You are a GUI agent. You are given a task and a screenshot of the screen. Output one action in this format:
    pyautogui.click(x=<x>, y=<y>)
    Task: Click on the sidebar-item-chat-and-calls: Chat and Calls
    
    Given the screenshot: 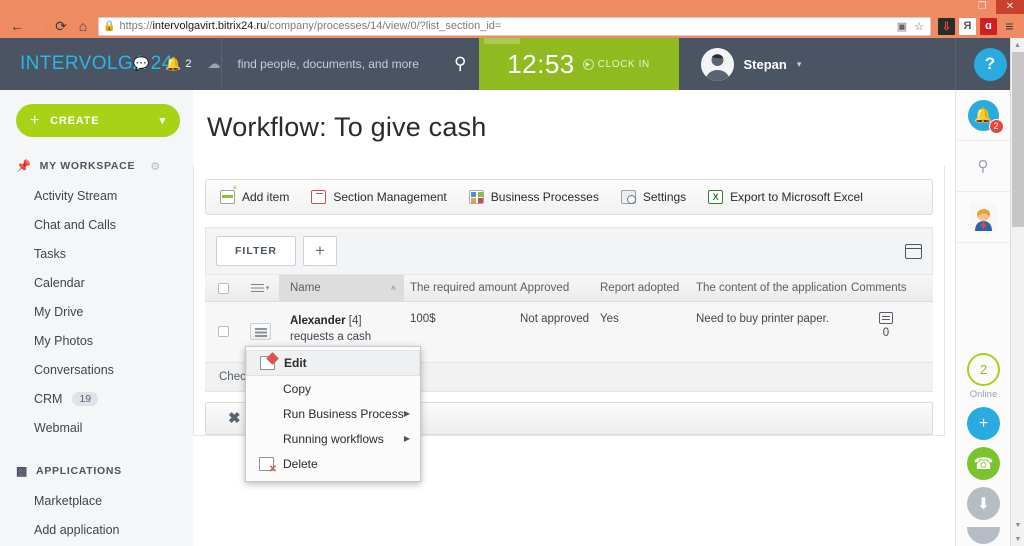 What is the action you would take?
    pyautogui.click(x=96, y=224)
    